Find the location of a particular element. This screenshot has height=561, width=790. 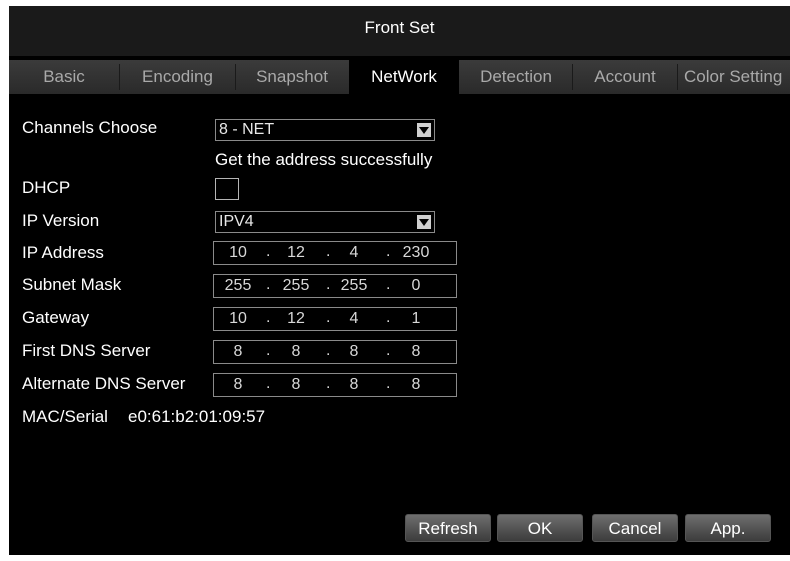

gateway-label: Gateway is located at coordinates (56, 317).